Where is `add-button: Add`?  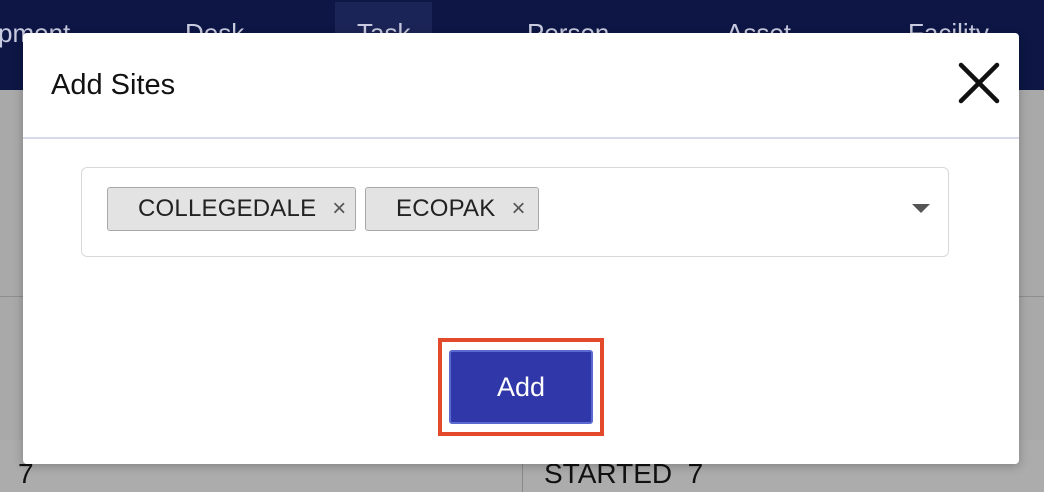 add-button: Add is located at coordinates (521, 387).